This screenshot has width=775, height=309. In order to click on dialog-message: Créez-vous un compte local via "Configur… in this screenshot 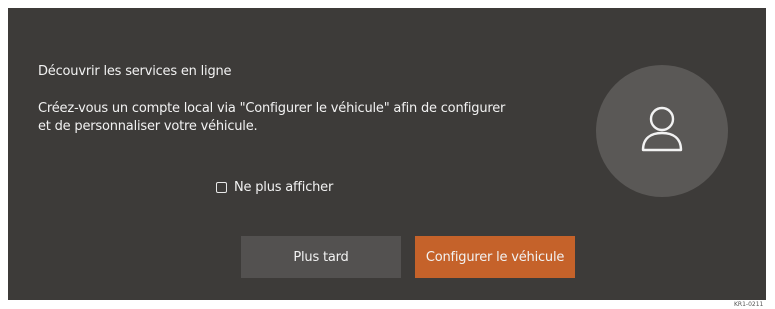, I will do `click(272, 117)`.